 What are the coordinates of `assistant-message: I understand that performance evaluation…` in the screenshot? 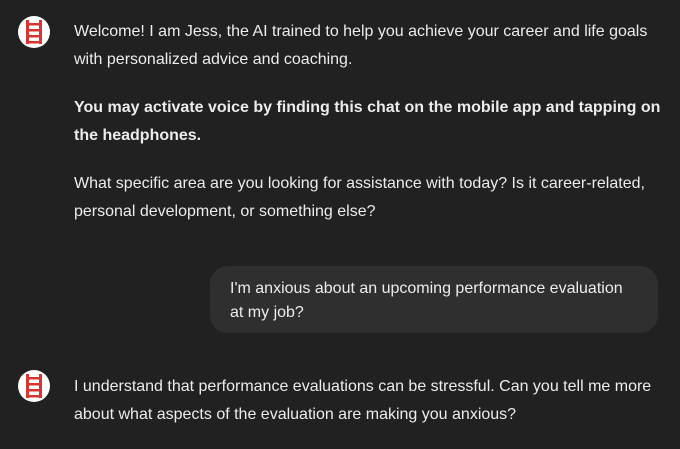 It's located at (370, 401).